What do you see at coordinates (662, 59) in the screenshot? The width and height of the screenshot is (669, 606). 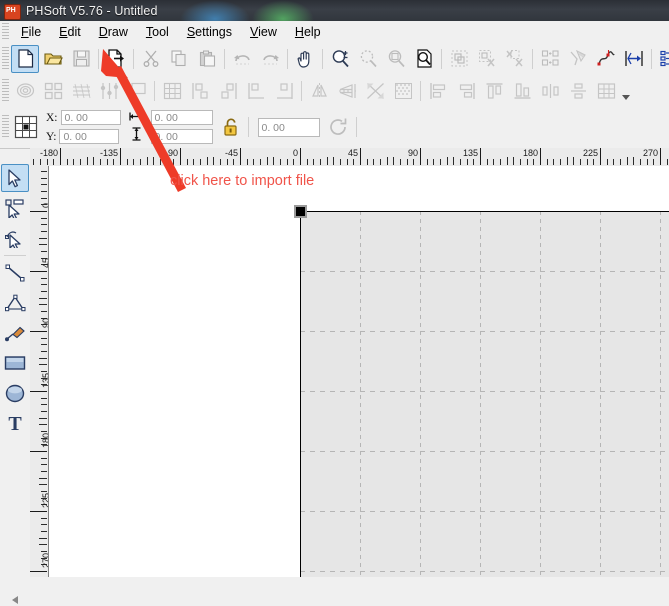 I see `layer-list-button` at bounding box center [662, 59].